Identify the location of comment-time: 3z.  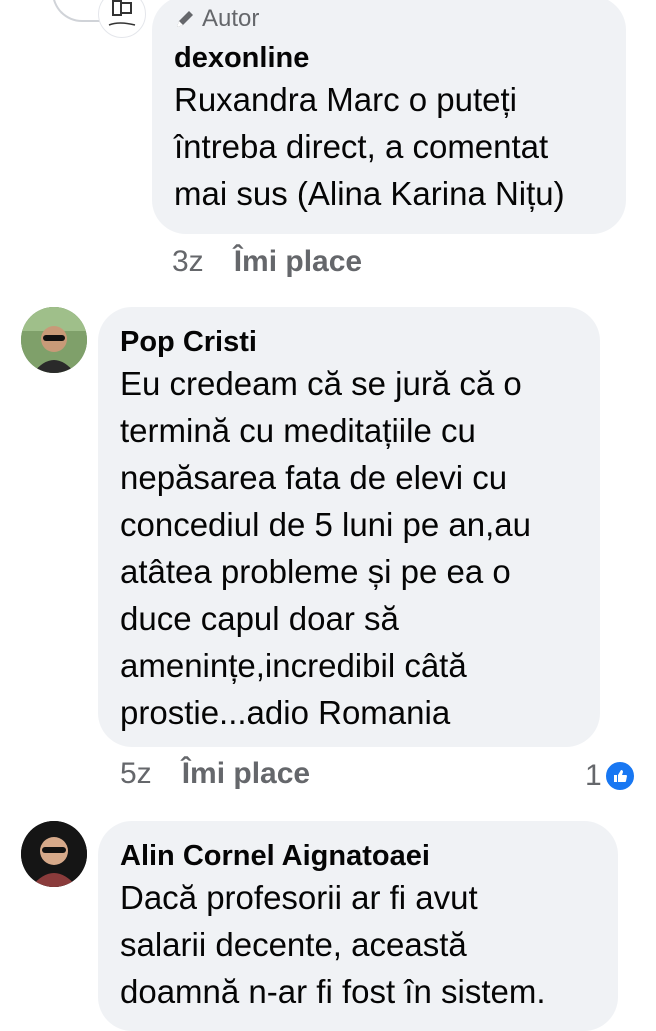
(188, 262).